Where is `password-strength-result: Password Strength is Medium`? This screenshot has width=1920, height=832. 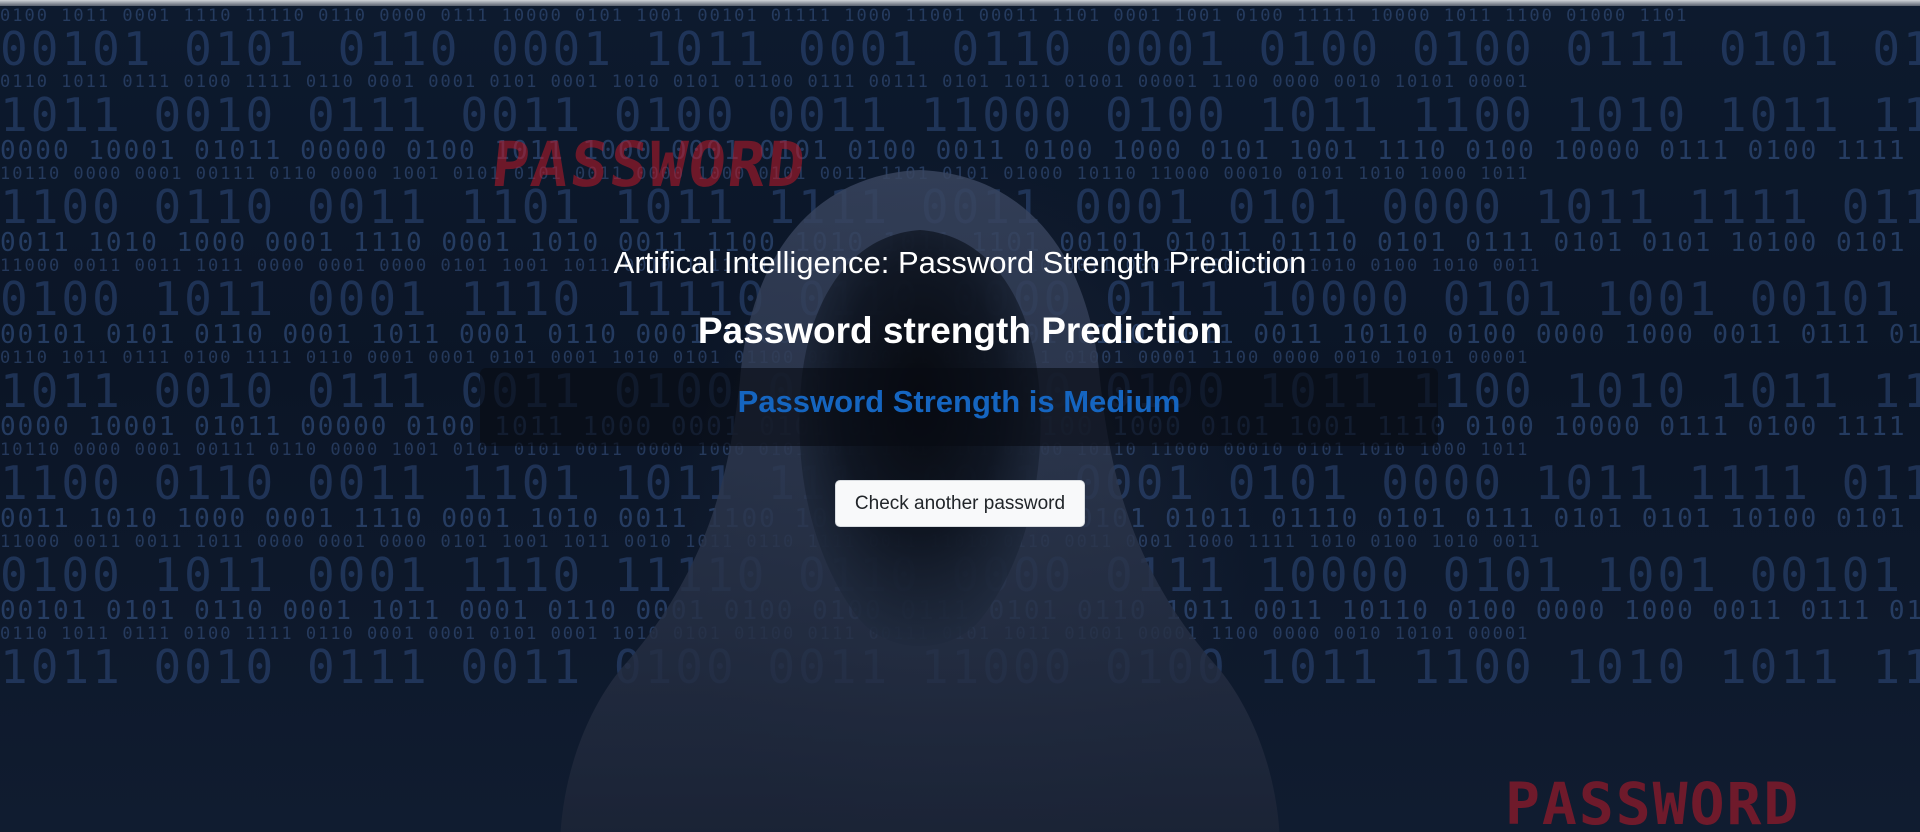 password-strength-result: Password Strength is Medium is located at coordinates (959, 401).